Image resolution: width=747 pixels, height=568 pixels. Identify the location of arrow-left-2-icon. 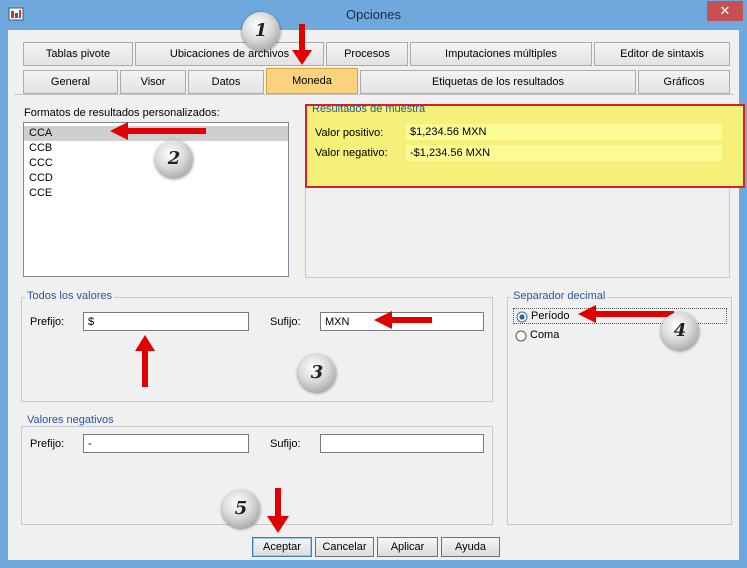
(158, 131).